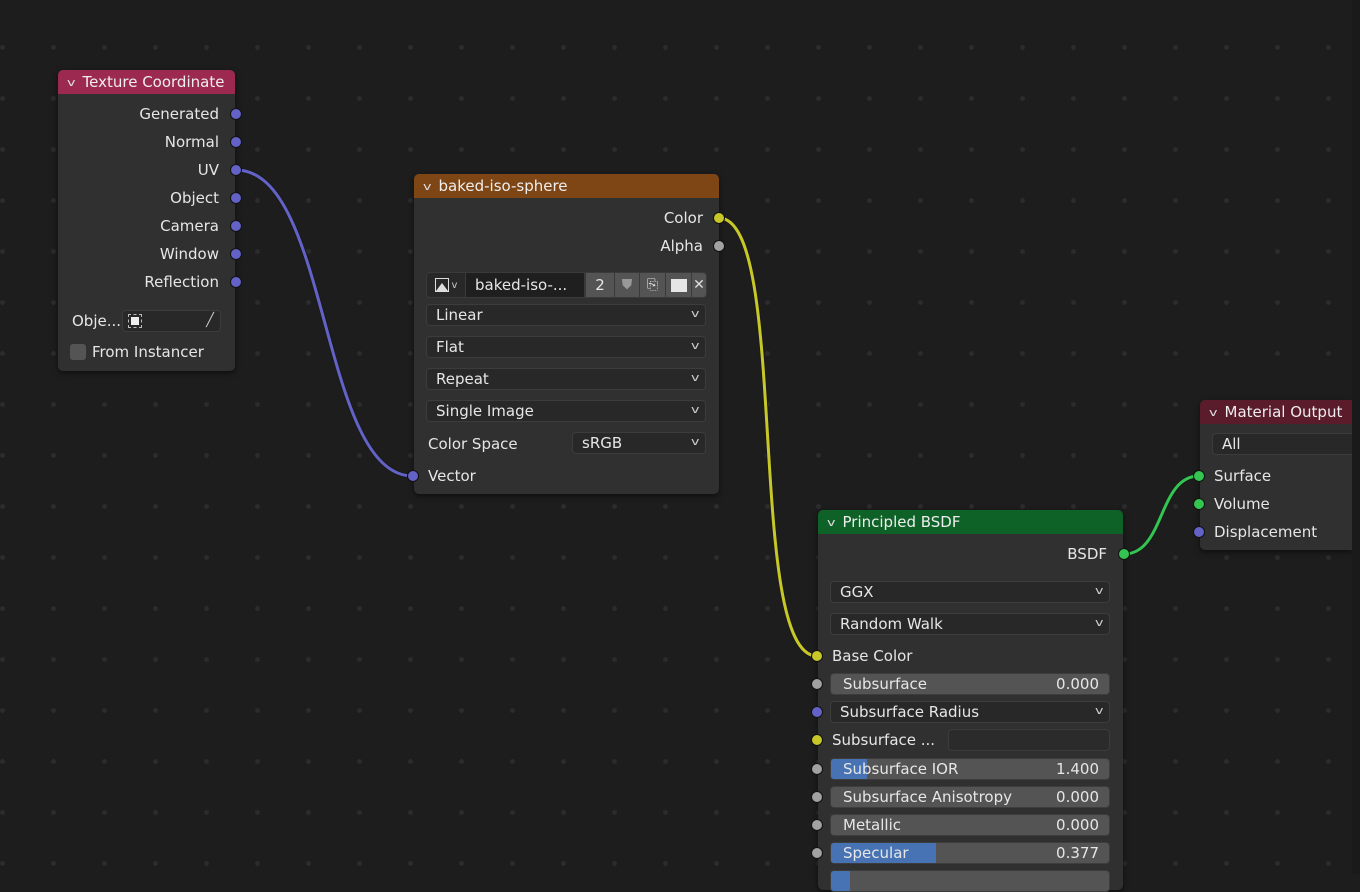  I want to click on socket-window, so click(236, 254).